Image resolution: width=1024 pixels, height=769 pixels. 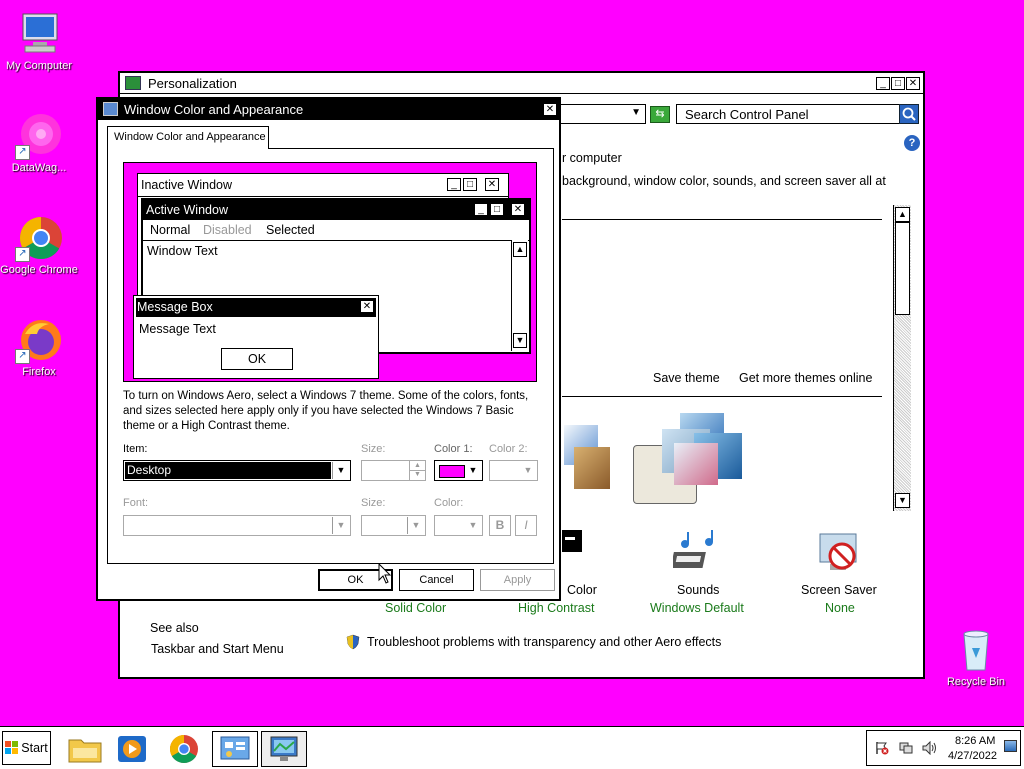 I want to click on shield-icon, so click(x=353, y=642).